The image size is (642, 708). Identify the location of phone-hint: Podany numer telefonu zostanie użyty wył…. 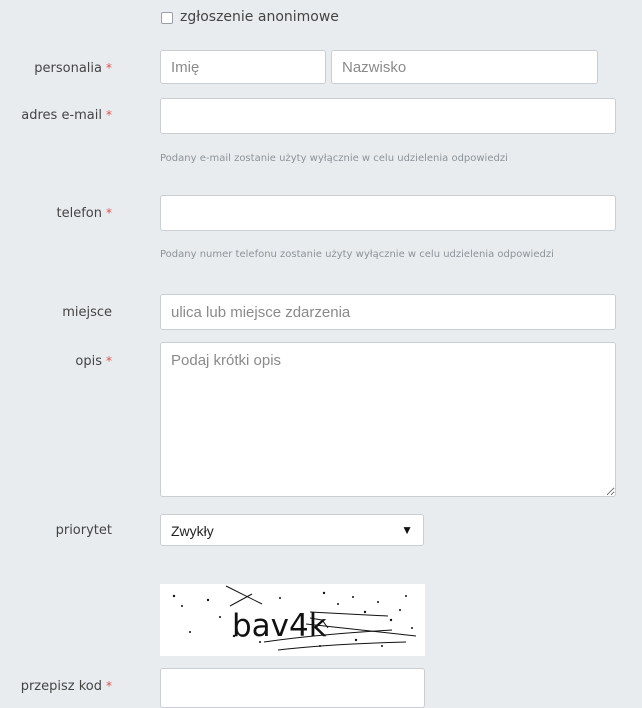
(357, 254).